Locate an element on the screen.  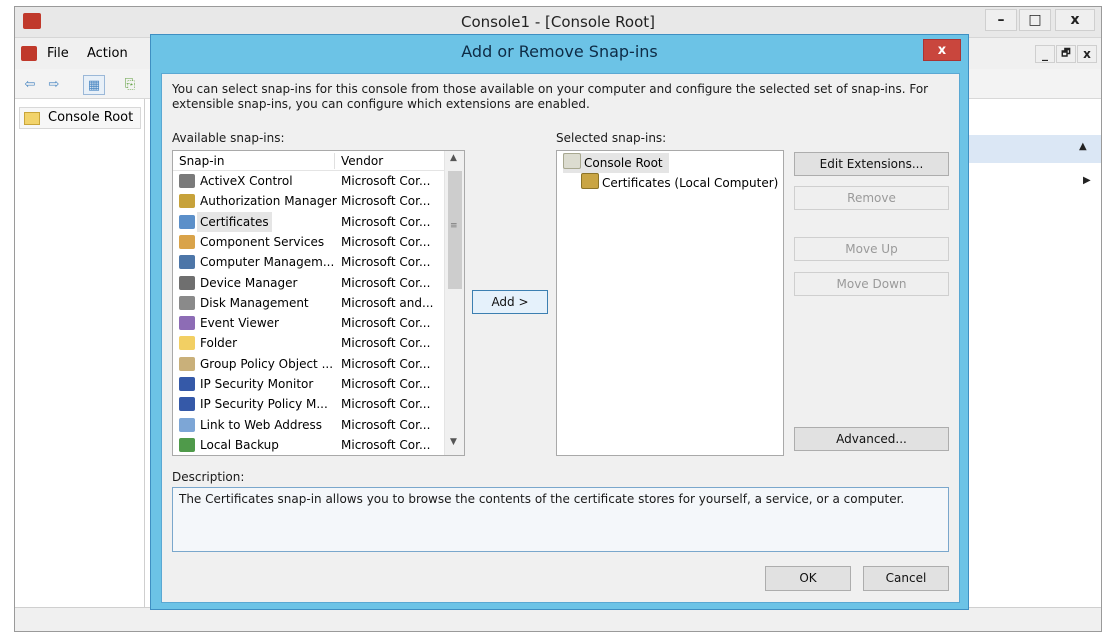
menu-action: Action is located at coordinates (107, 54).